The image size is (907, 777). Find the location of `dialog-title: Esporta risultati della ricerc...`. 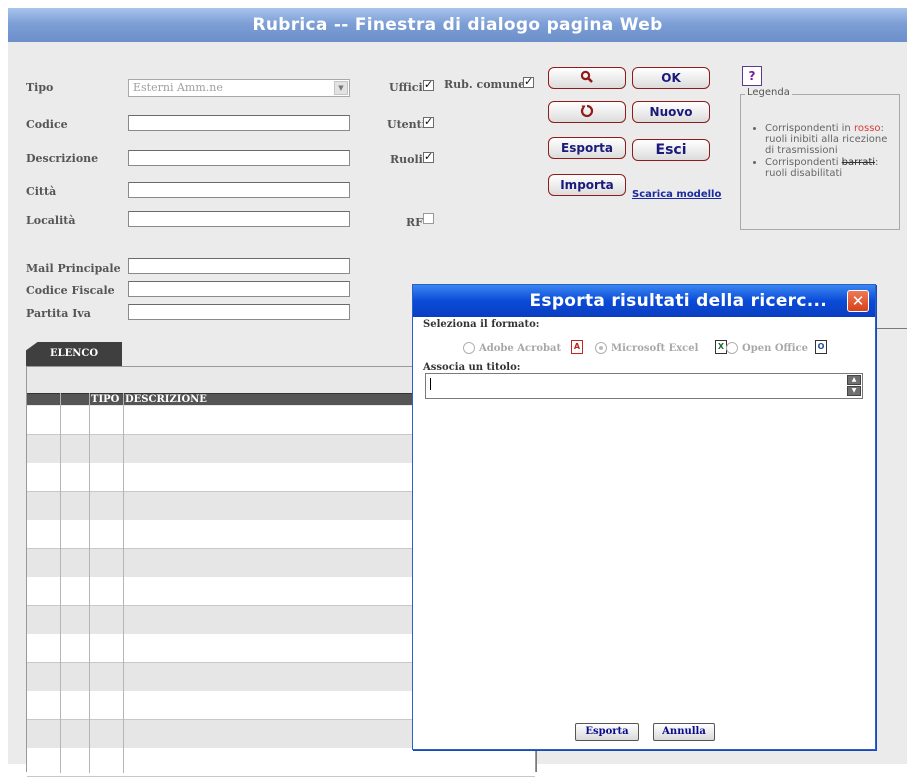

dialog-title: Esporta risultati della ricerc... is located at coordinates (644, 301).